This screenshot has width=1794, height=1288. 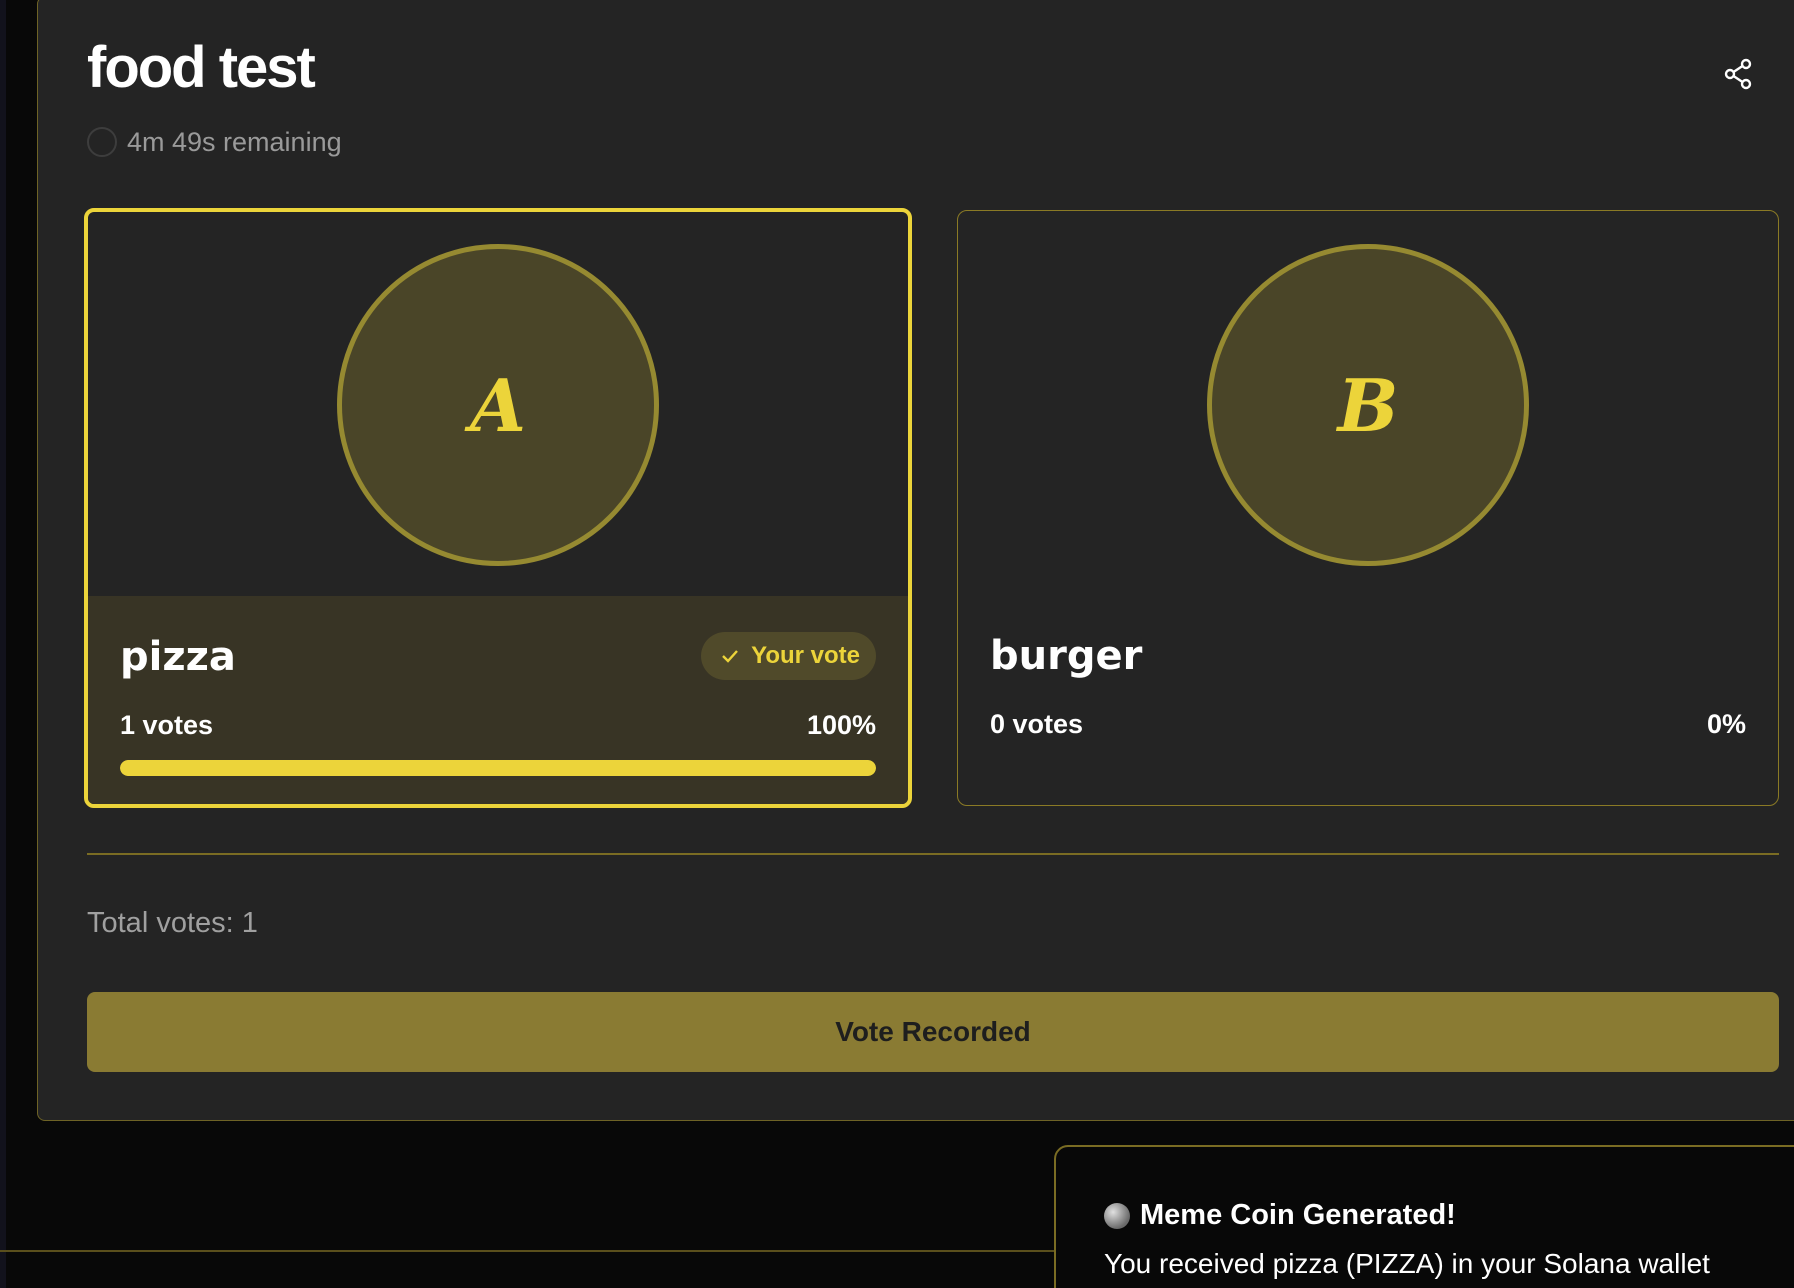 I want to click on divider, so click(x=933, y=854).